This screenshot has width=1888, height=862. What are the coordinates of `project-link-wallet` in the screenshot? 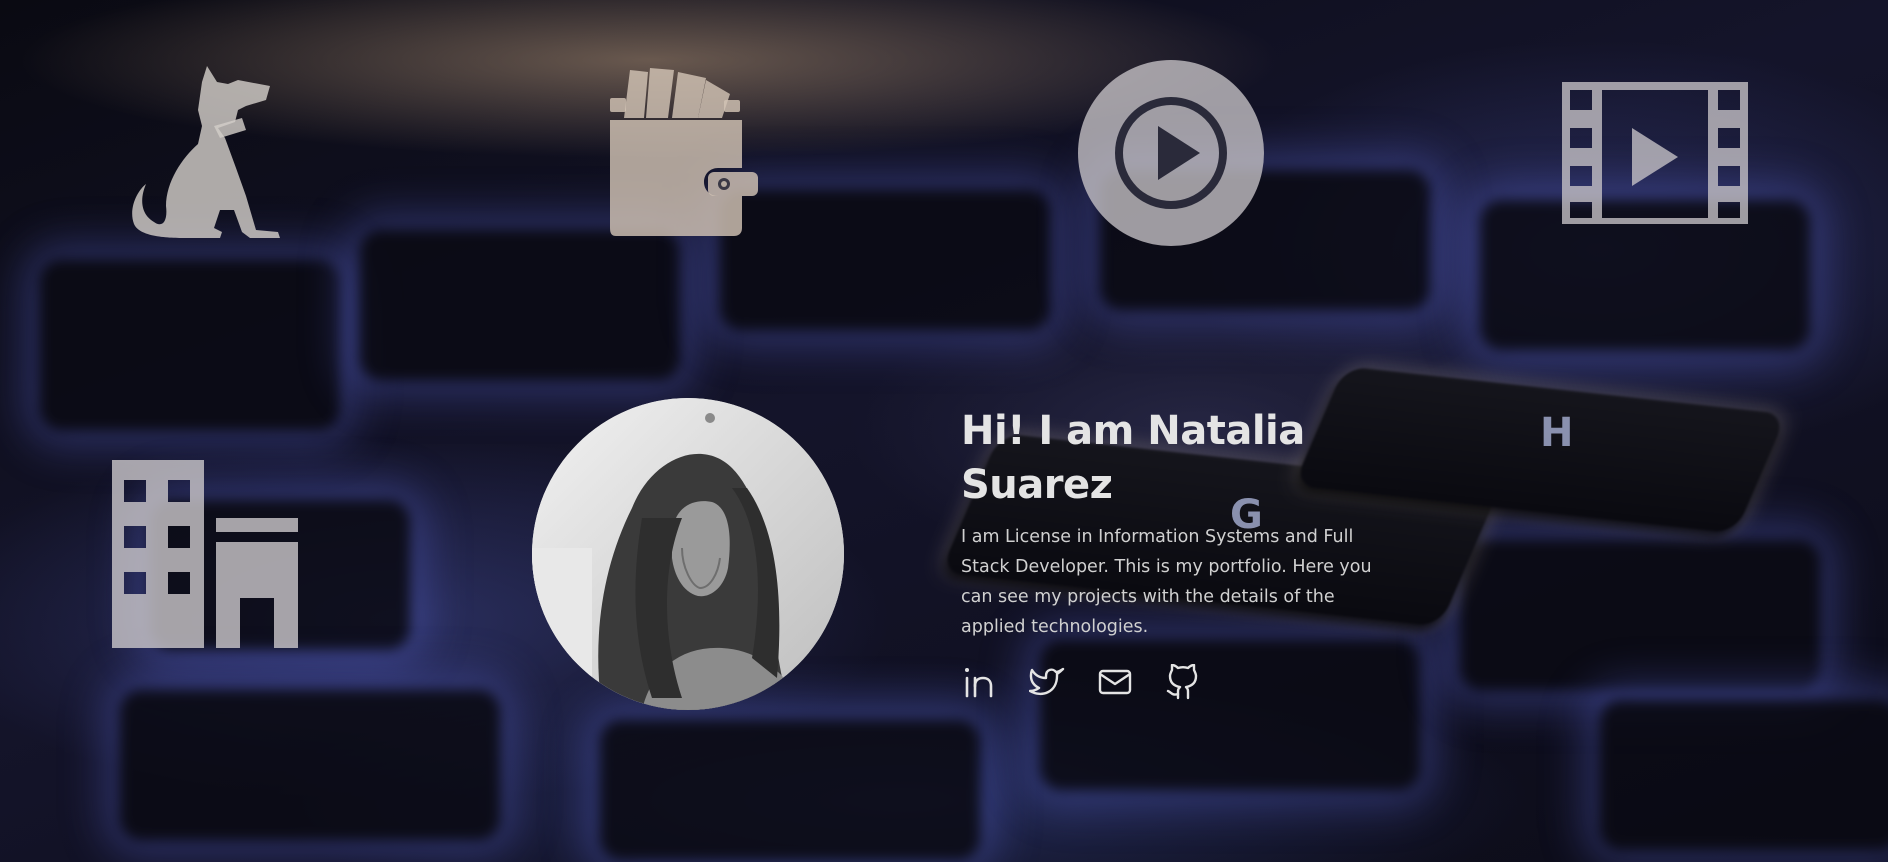 It's located at (689, 153).